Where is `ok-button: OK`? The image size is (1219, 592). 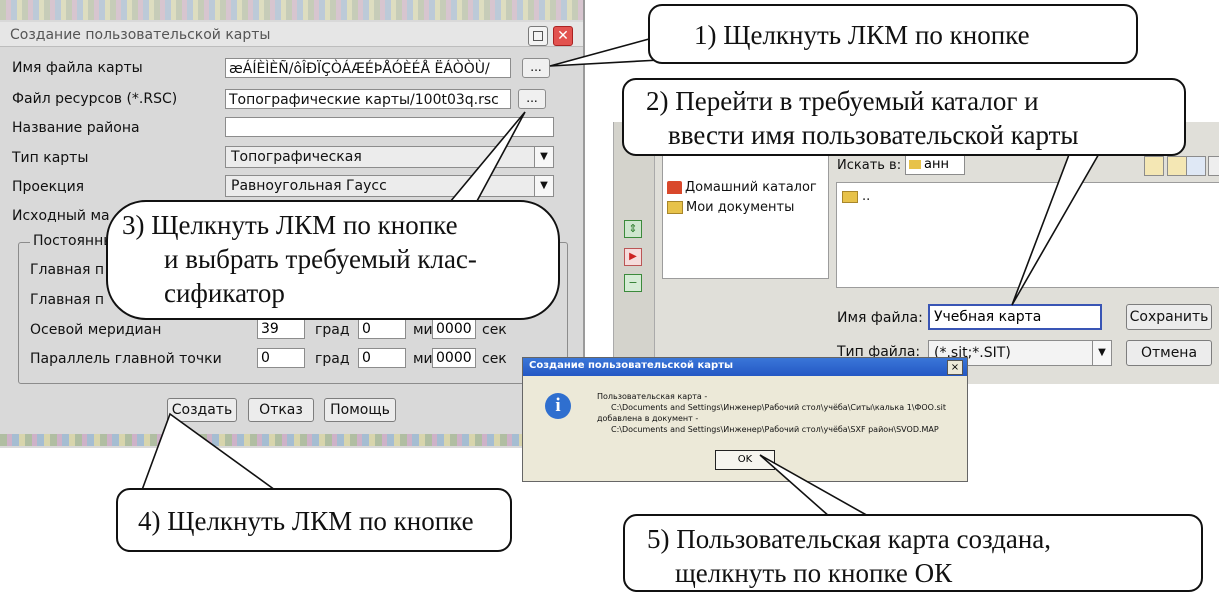
ok-button: OK is located at coordinates (745, 460).